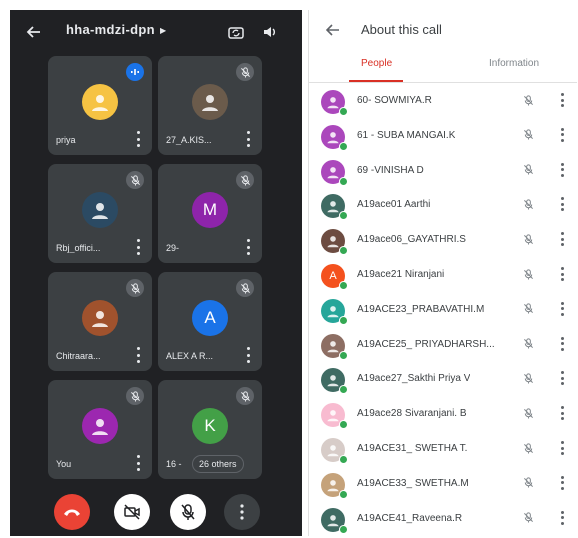  Describe the element at coordinates (173, 248) in the screenshot. I see `participant-name: 29-` at that location.